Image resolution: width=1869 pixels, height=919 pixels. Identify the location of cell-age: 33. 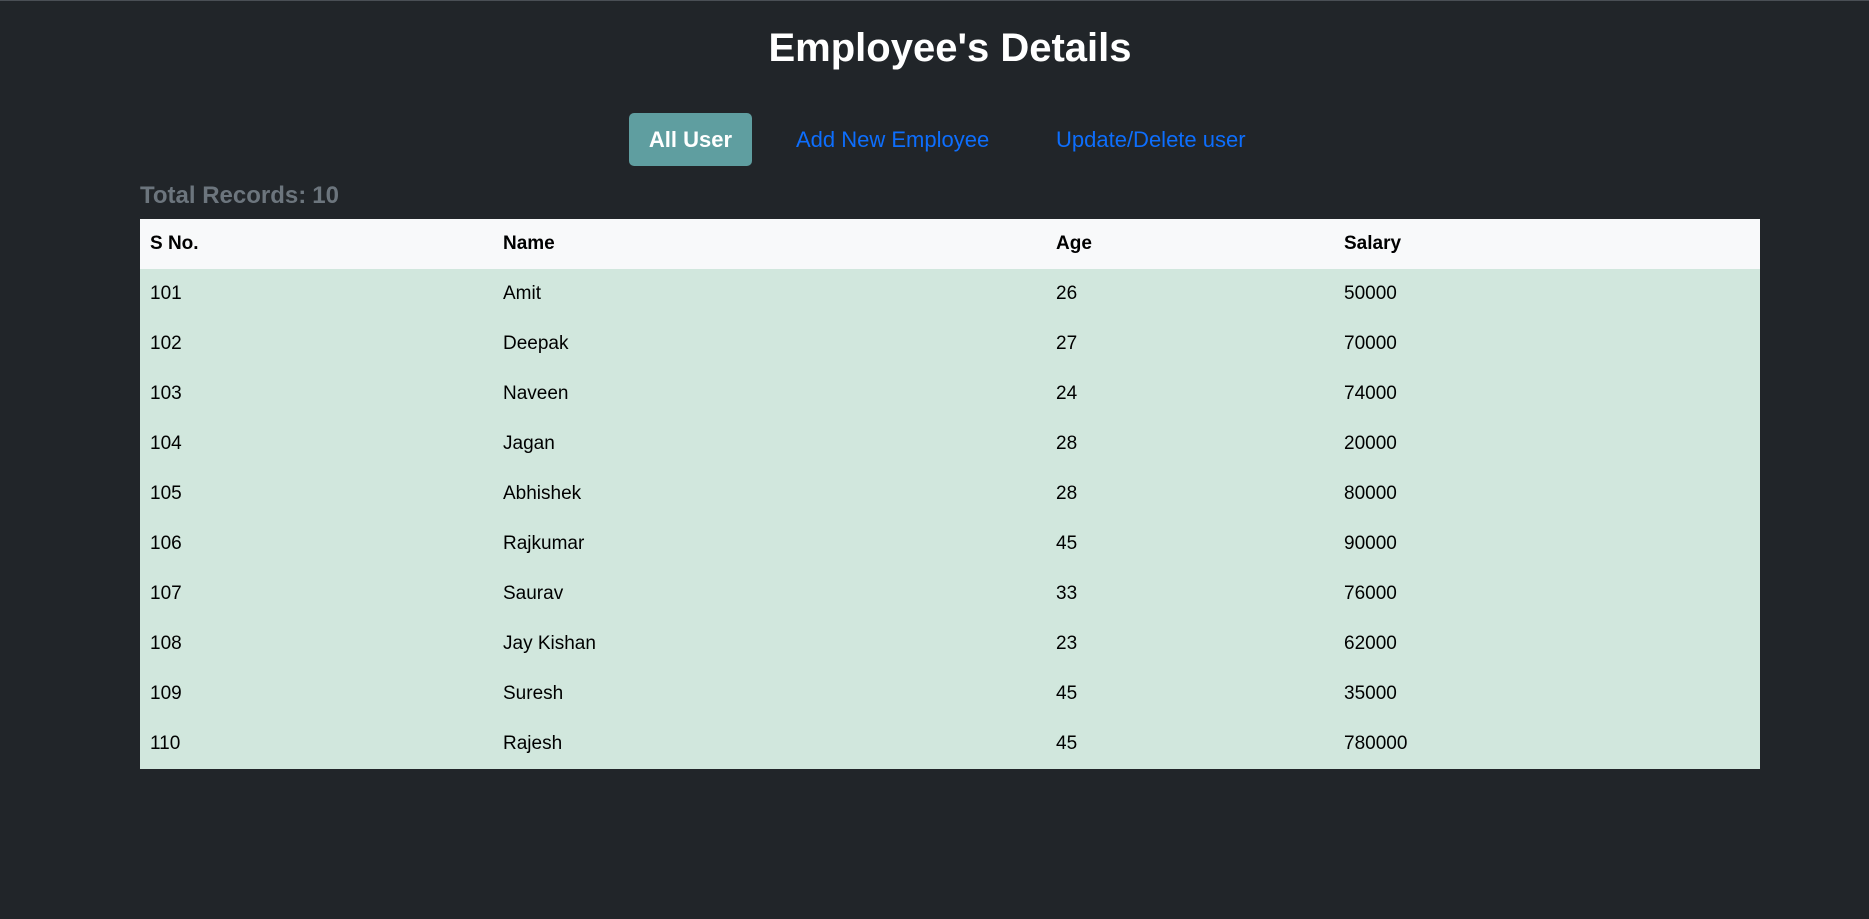
(1067, 593).